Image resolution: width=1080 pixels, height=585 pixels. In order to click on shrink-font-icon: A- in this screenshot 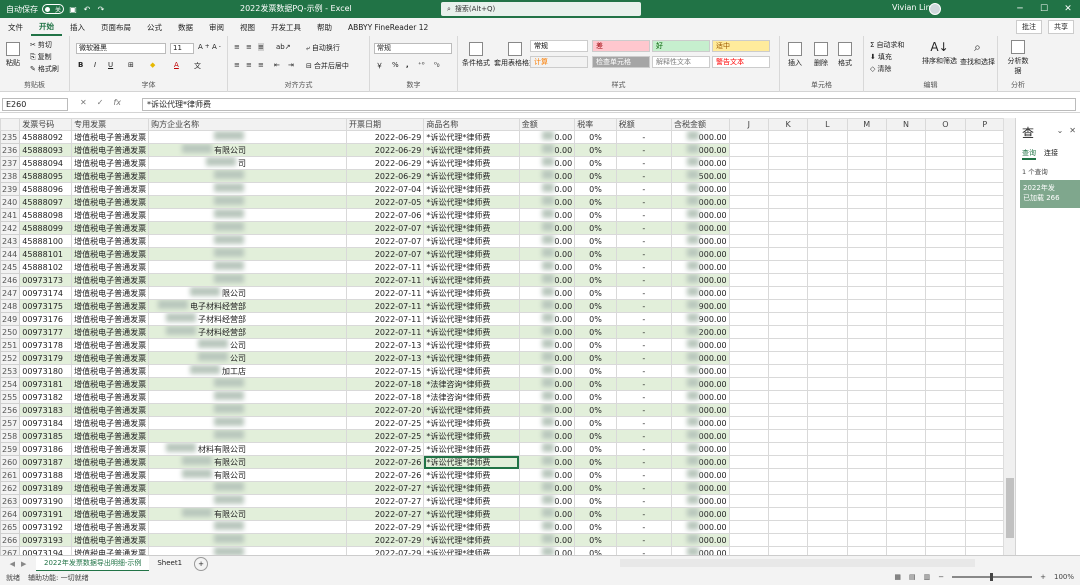, I will do `click(216, 47)`.